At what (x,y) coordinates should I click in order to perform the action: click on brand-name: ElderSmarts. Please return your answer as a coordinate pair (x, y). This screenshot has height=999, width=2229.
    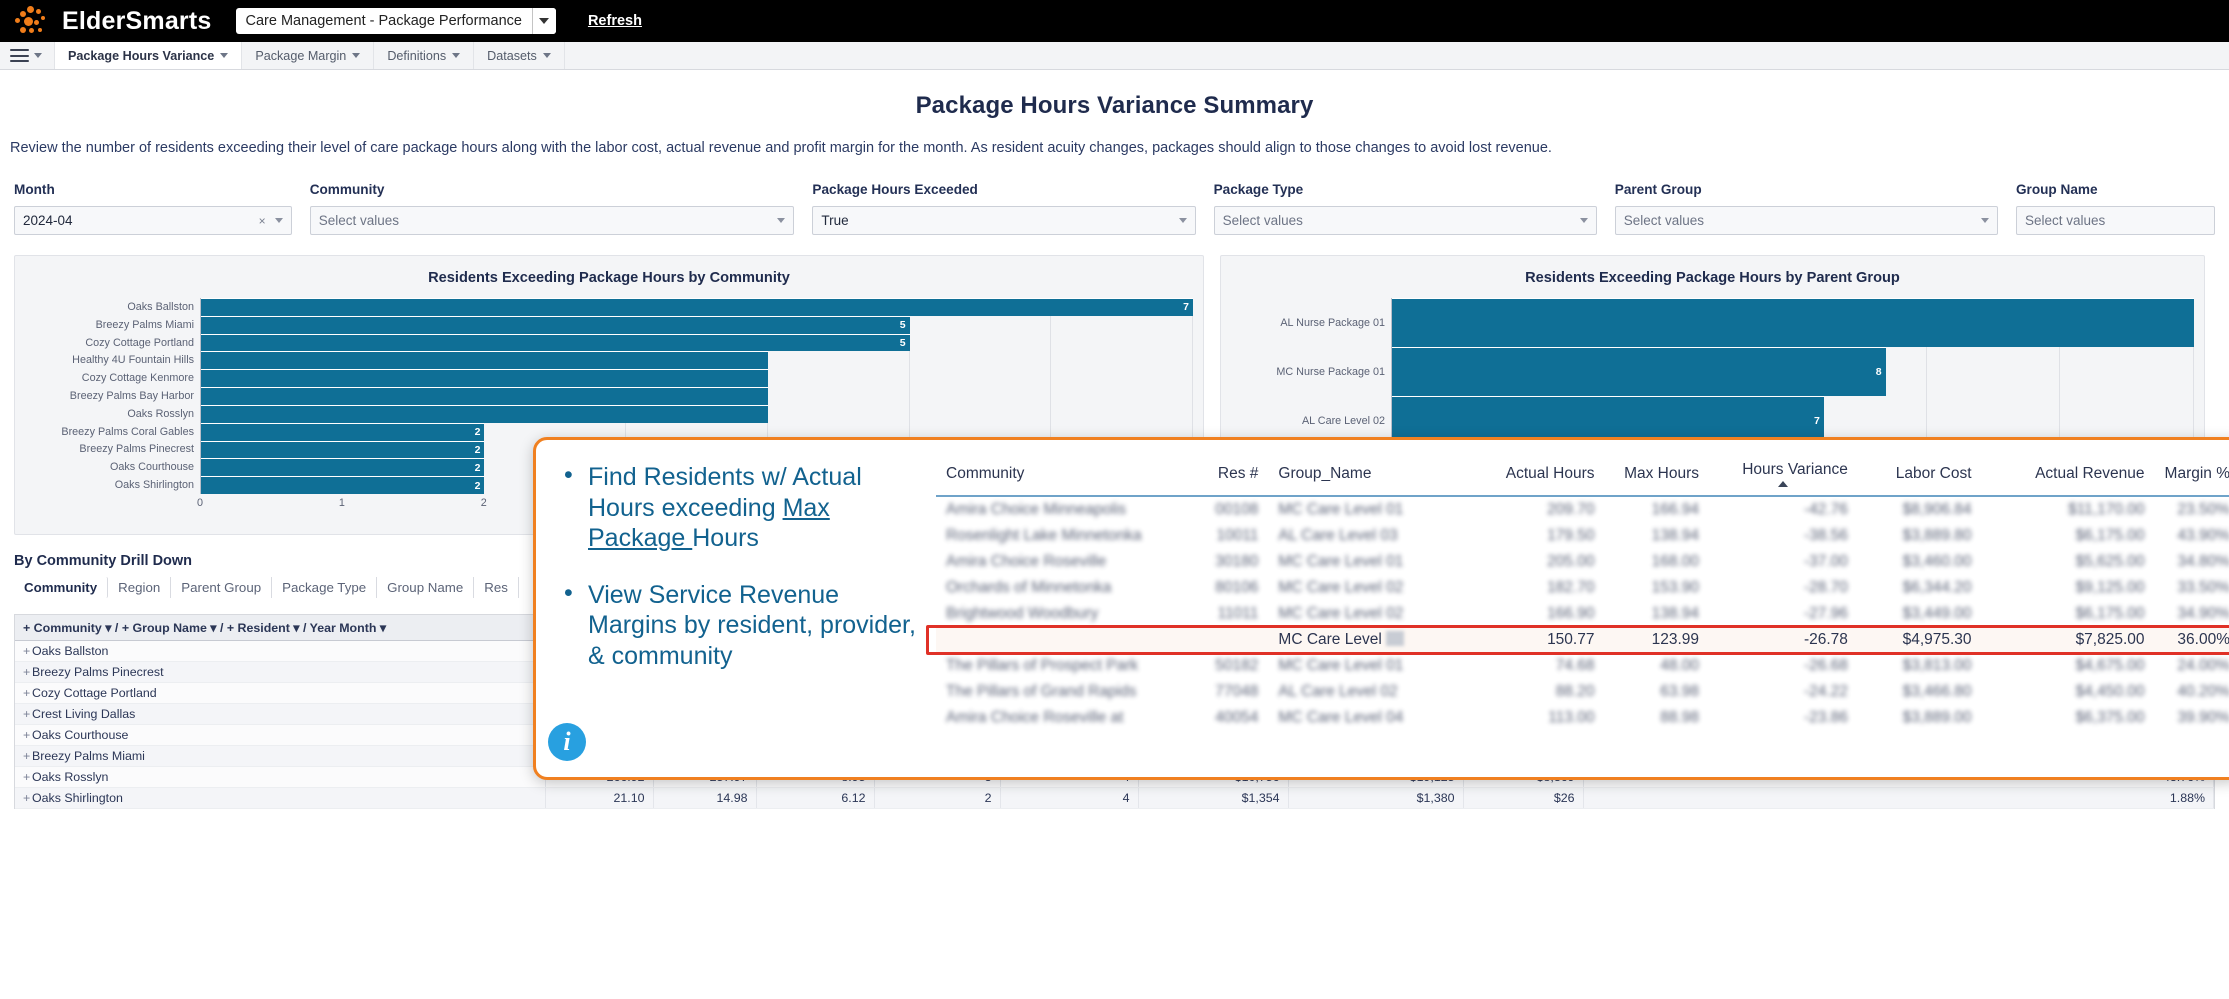
    Looking at the image, I should click on (137, 20).